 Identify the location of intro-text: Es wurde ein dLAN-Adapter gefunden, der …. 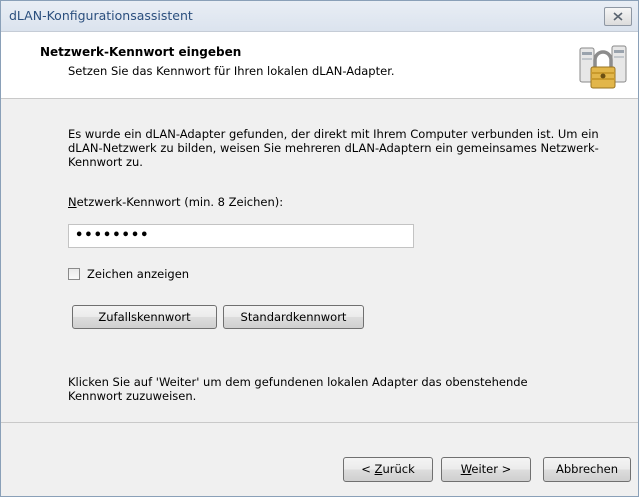
(333, 148).